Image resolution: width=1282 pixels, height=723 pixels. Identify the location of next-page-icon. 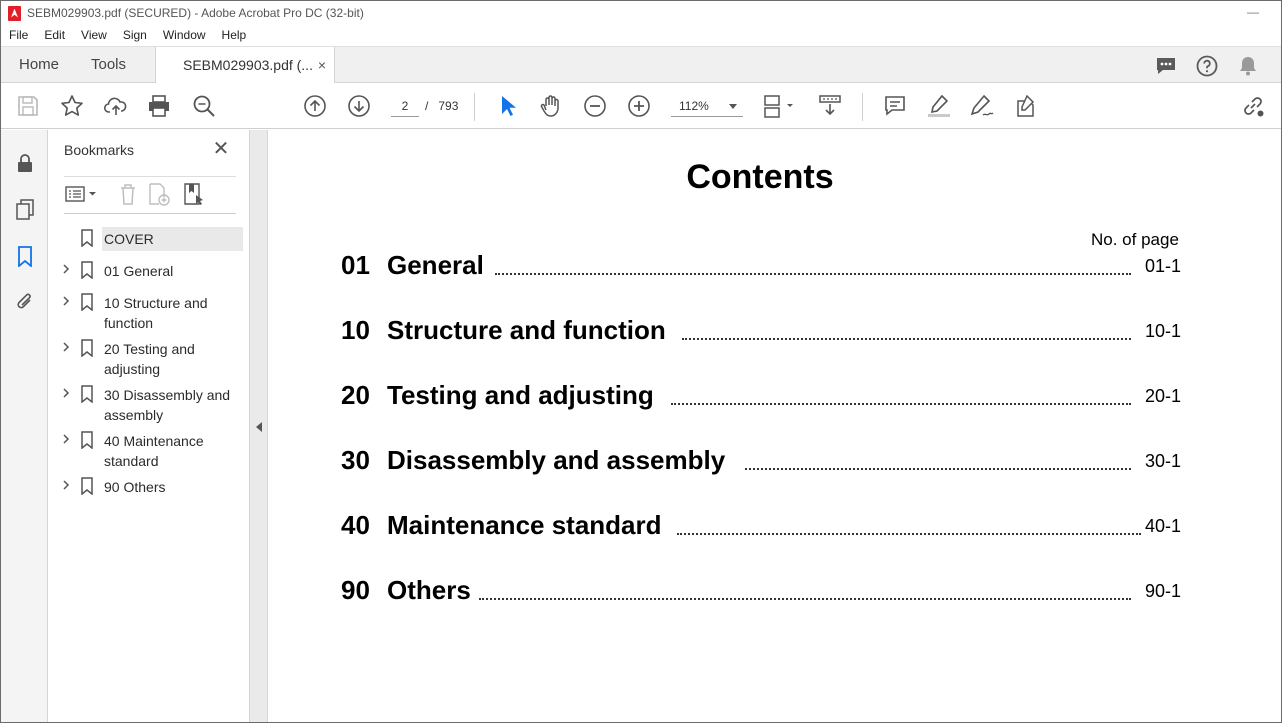
(359, 106).